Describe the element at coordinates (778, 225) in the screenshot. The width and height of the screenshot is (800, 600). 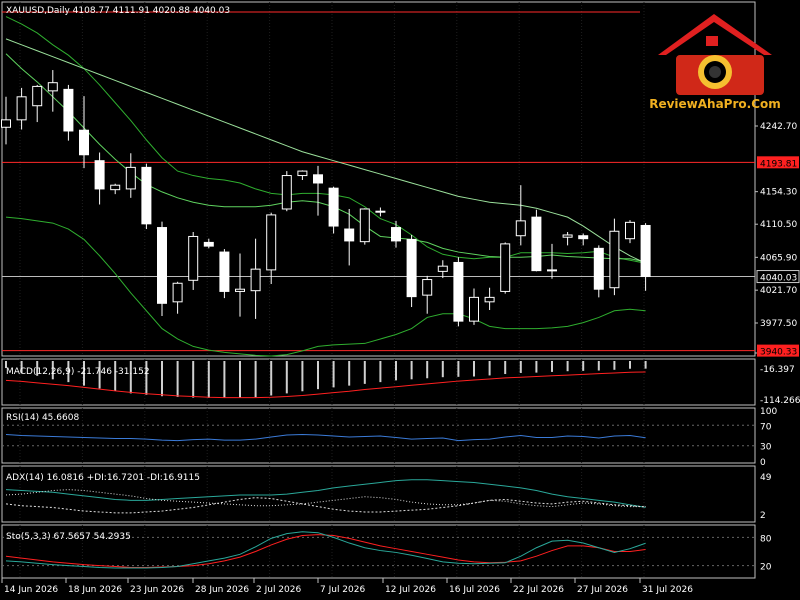
I see `y-tick-label: 4110.50` at that location.